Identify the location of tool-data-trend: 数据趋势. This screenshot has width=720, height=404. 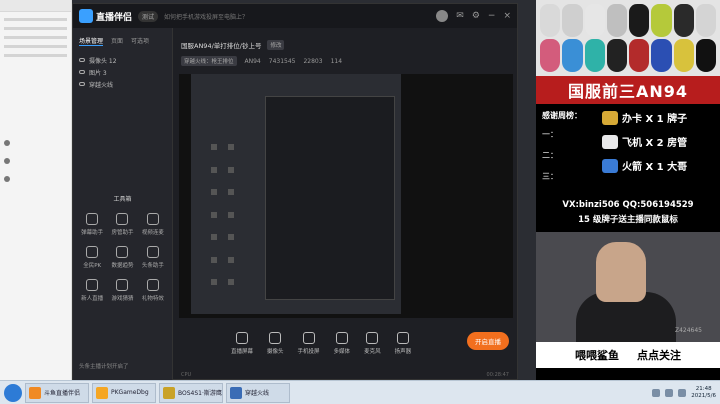
(122, 257).